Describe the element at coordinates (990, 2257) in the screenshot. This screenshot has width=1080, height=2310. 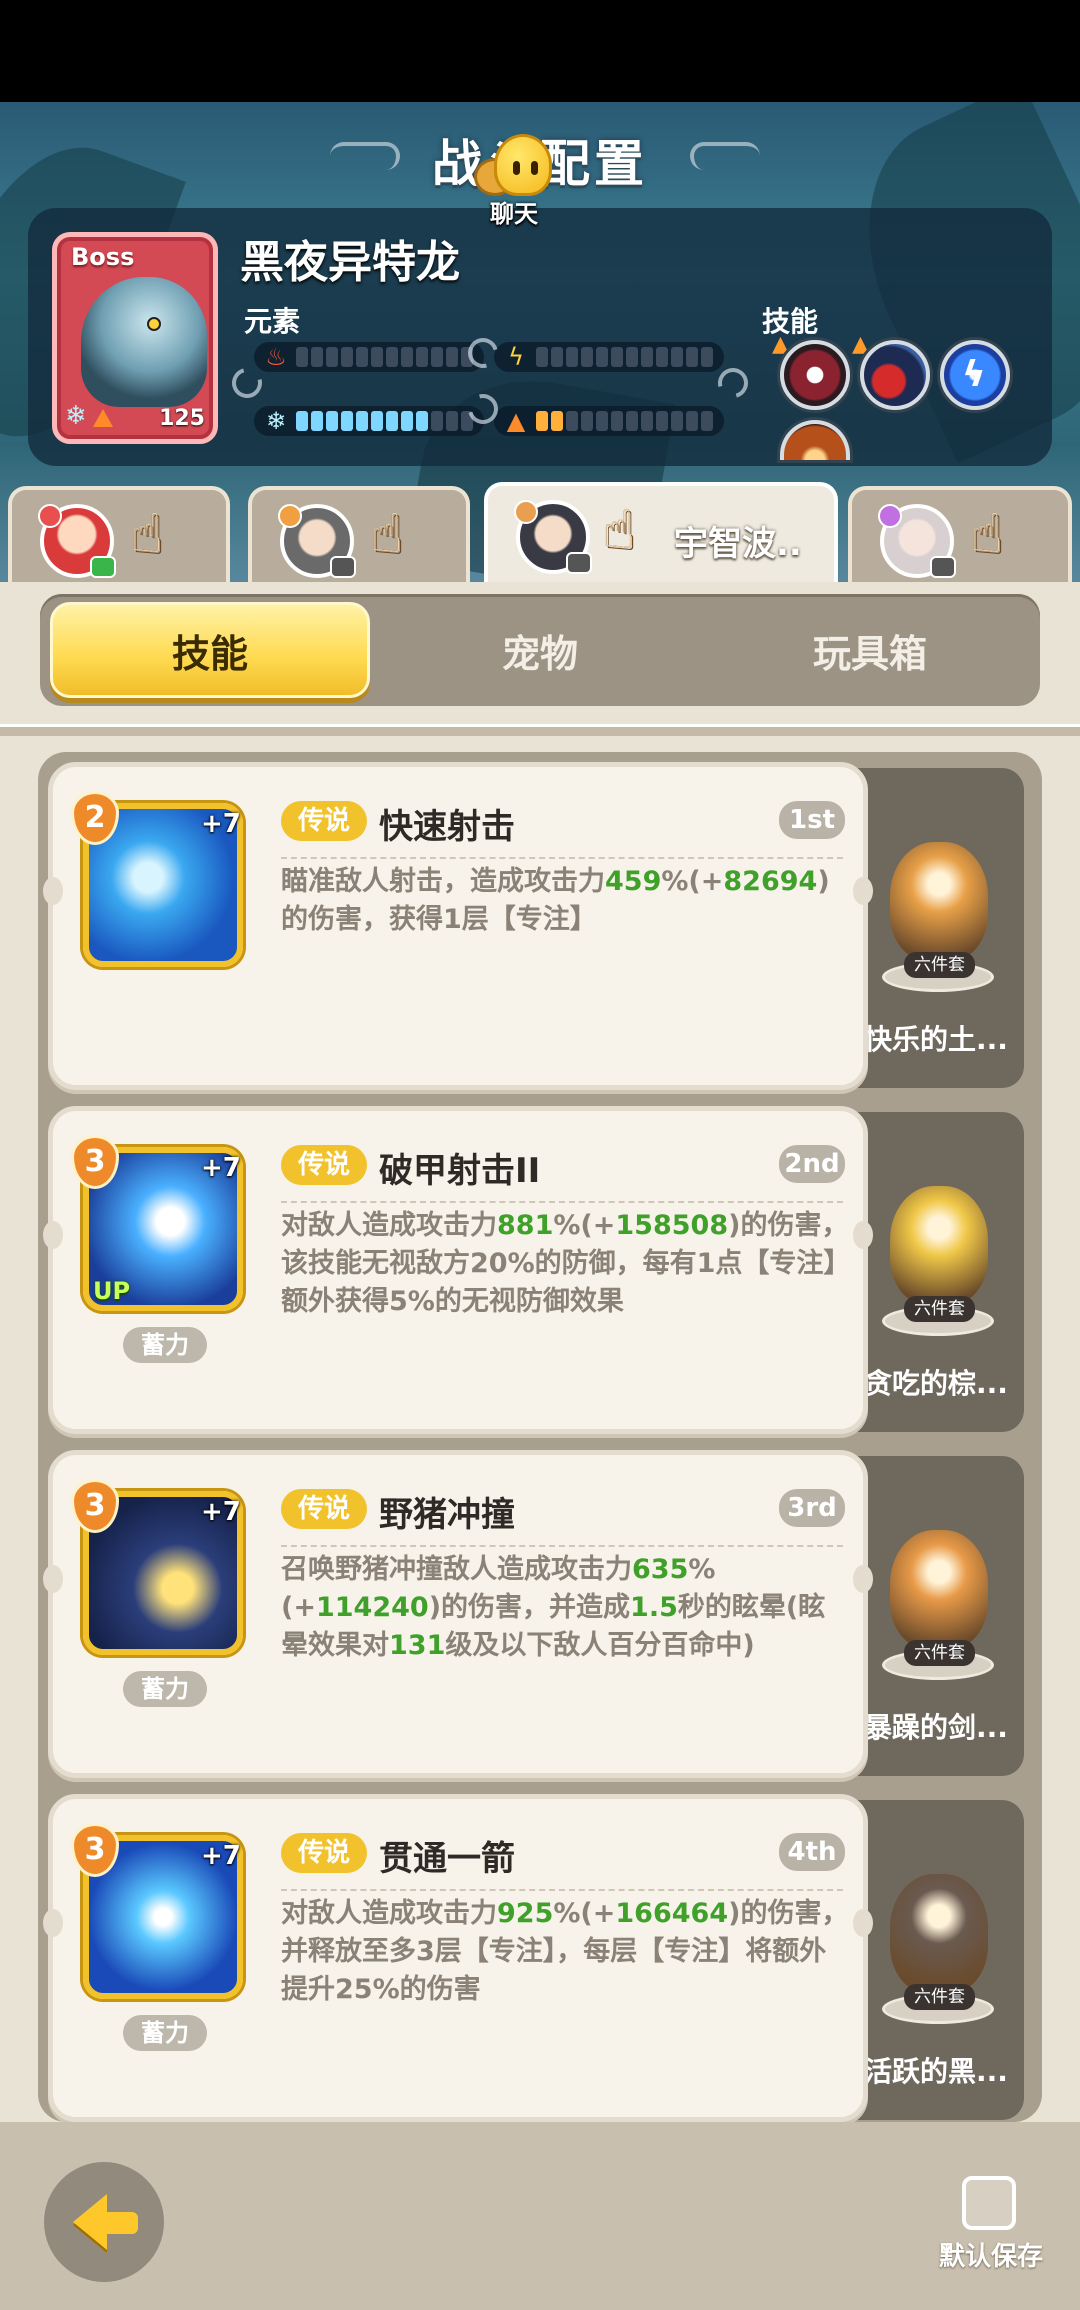
I see `default-save-label: 默认保存` at that location.